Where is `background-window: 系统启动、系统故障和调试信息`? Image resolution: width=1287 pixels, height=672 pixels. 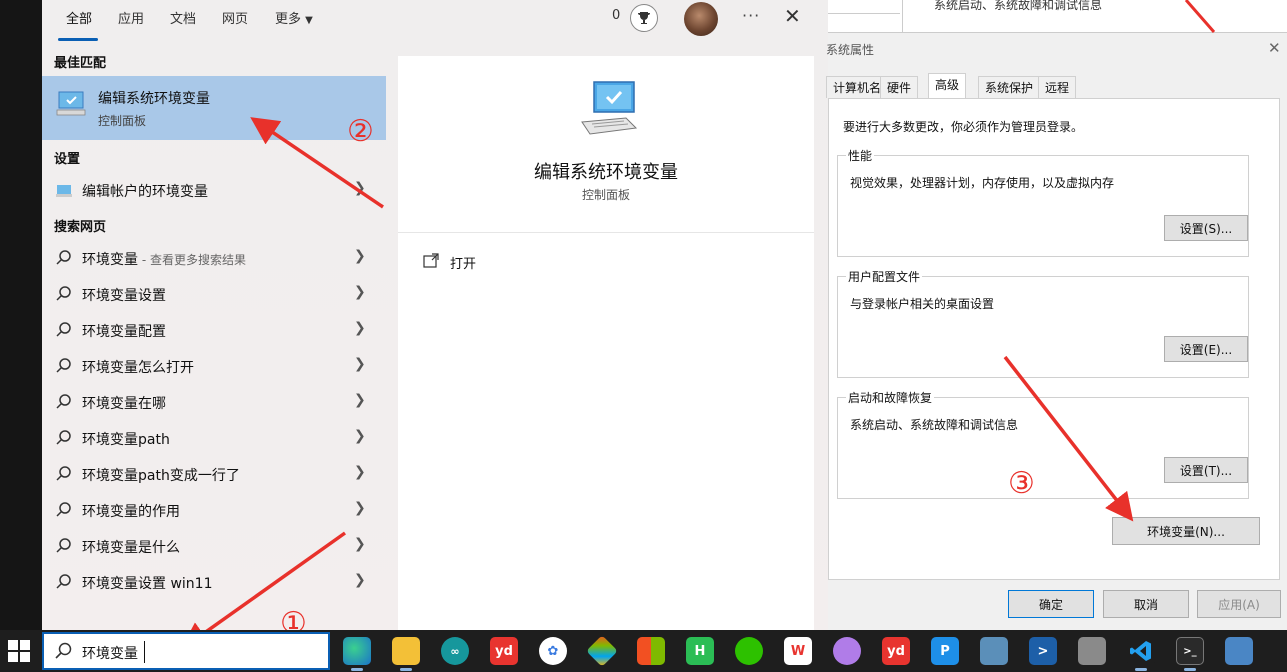 background-window: 系统启动、系统故障和调试信息 is located at coordinates (1057, 16).